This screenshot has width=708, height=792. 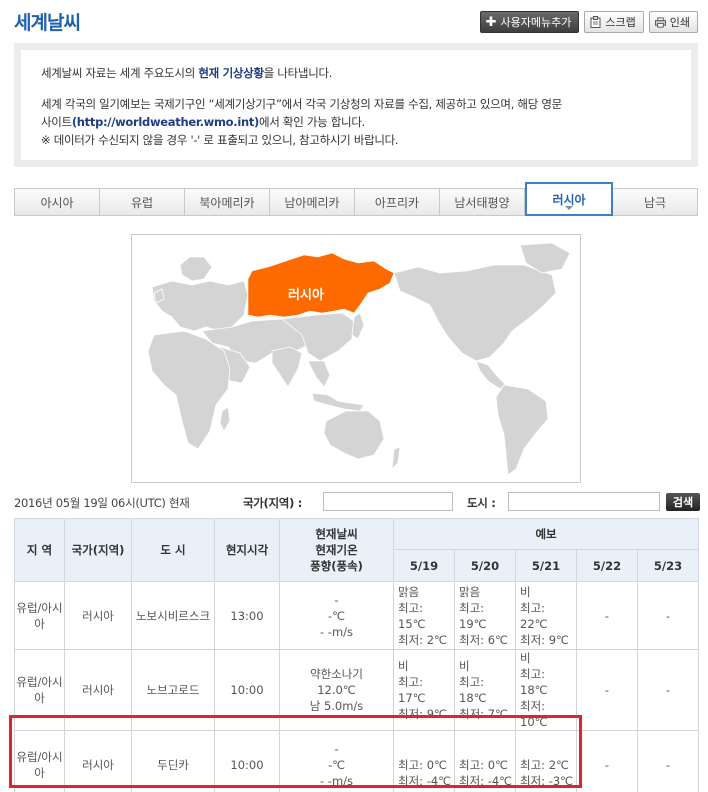 What do you see at coordinates (312, 202) in the screenshot?
I see `tab-south-america: 남아메리카` at bounding box center [312, 202].